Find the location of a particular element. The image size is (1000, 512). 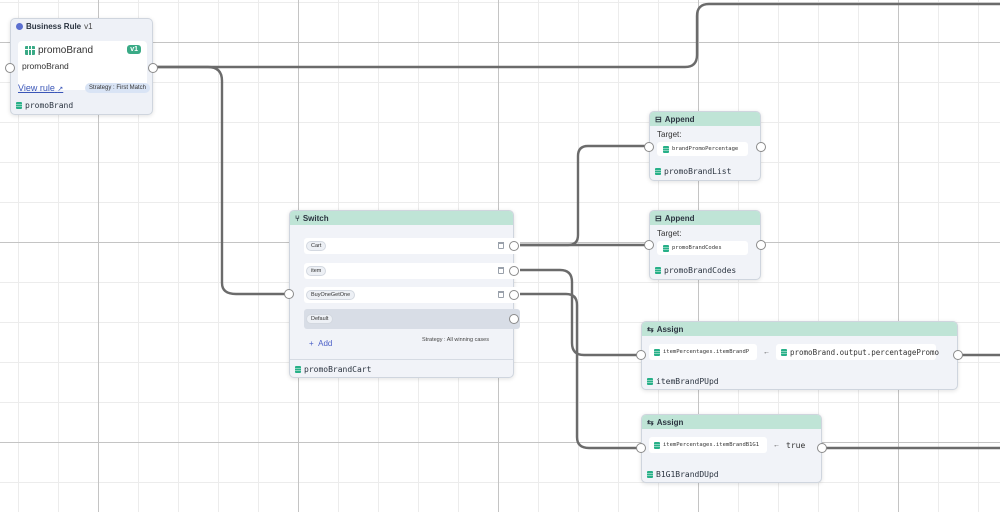

switch-default-case: Default is located at coordinates (412, 319).